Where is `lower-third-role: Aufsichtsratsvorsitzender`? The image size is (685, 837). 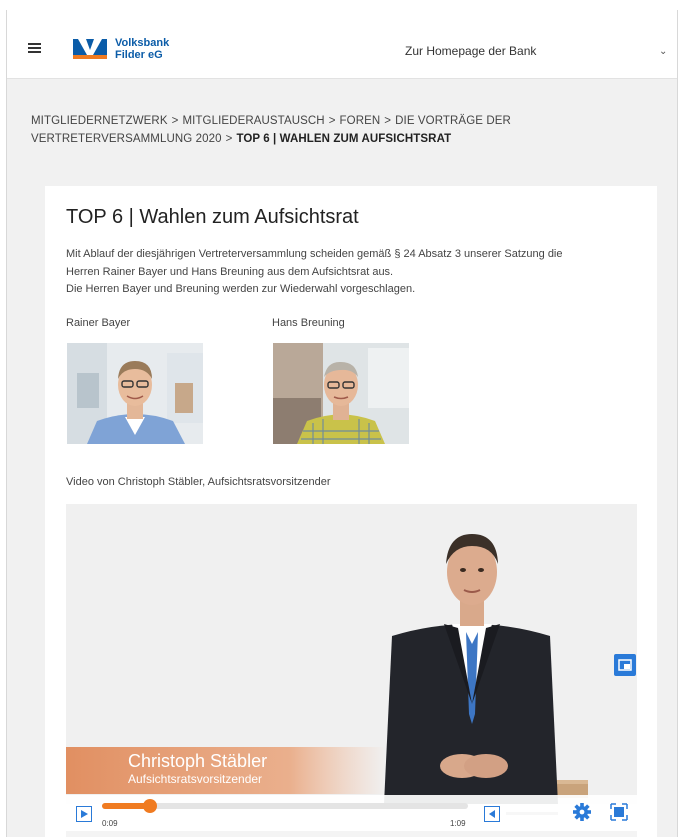 lower-third-role: Aufsichtsratsvorsitzender is located at coordinates (195, 779).